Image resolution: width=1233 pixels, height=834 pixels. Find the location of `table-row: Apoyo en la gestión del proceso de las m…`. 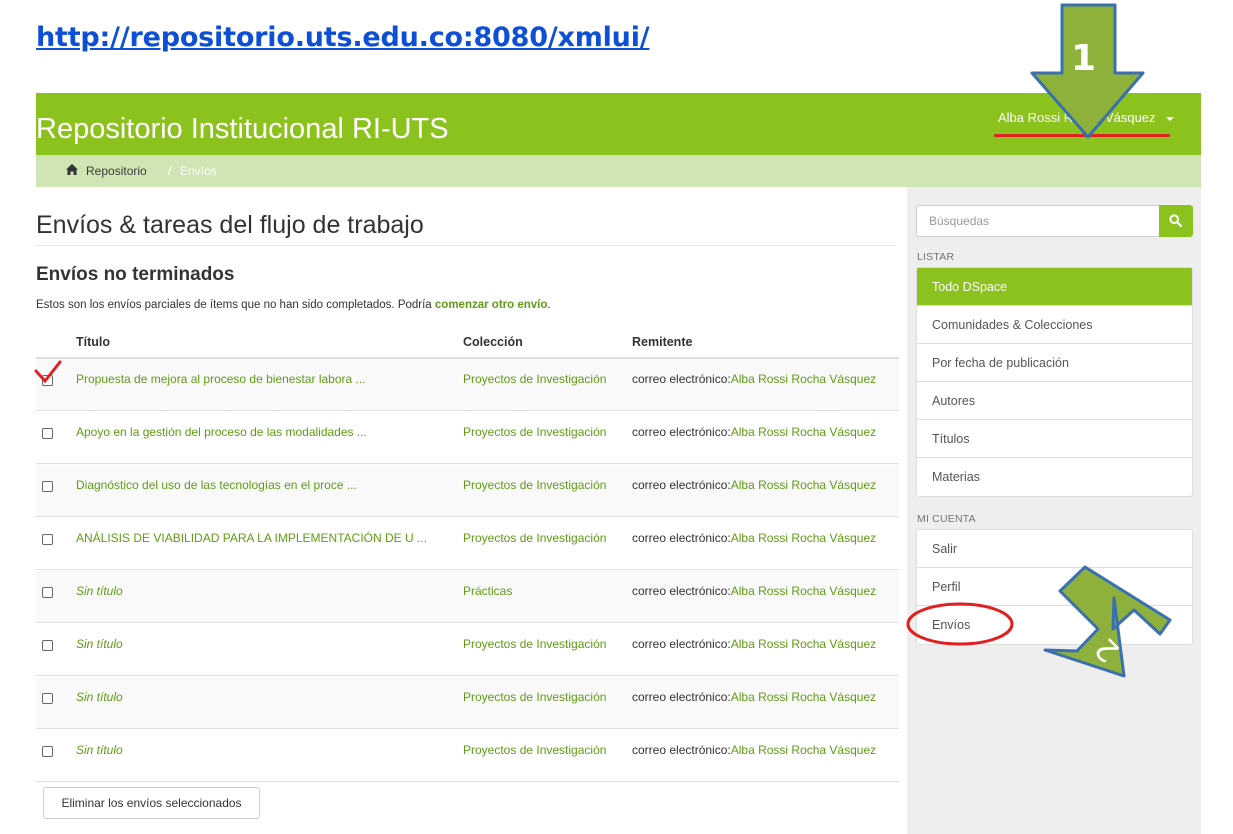

table-row: Apoyo en la gestión del proceso de las m… is located at coordinates (467, 438).